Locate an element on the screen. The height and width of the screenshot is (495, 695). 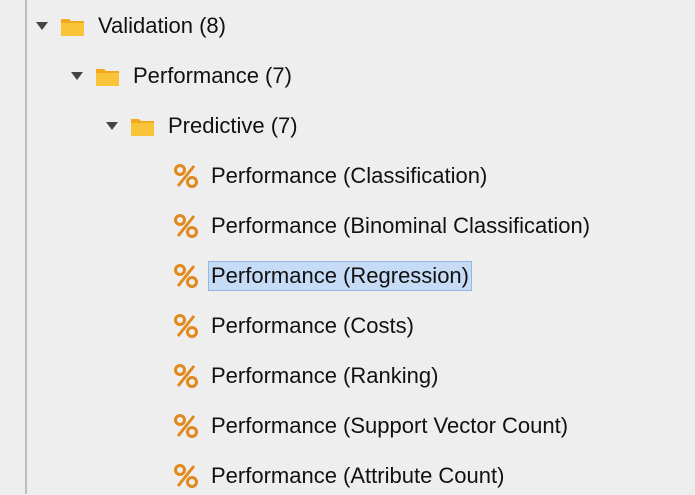
tree-node-validation: Validation (8) is located at coordinates (132, 26).